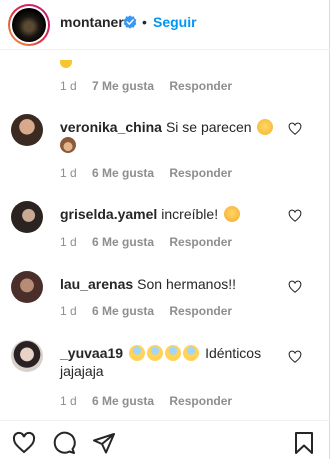 The width and height of the screenshot is (330, 459). I want to click on comment-username: veronika_china, so click(111, 127).